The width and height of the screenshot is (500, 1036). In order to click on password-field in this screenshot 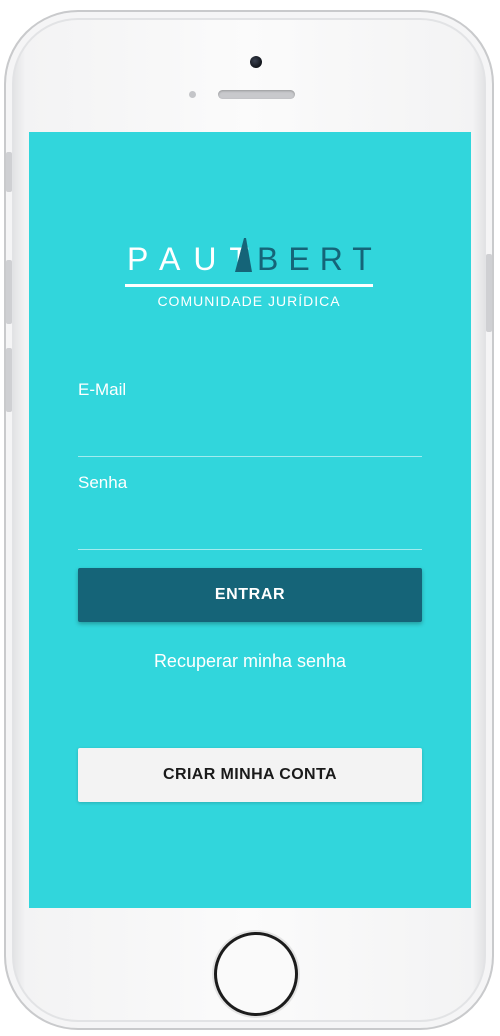, I will do `click(250, 526)`.